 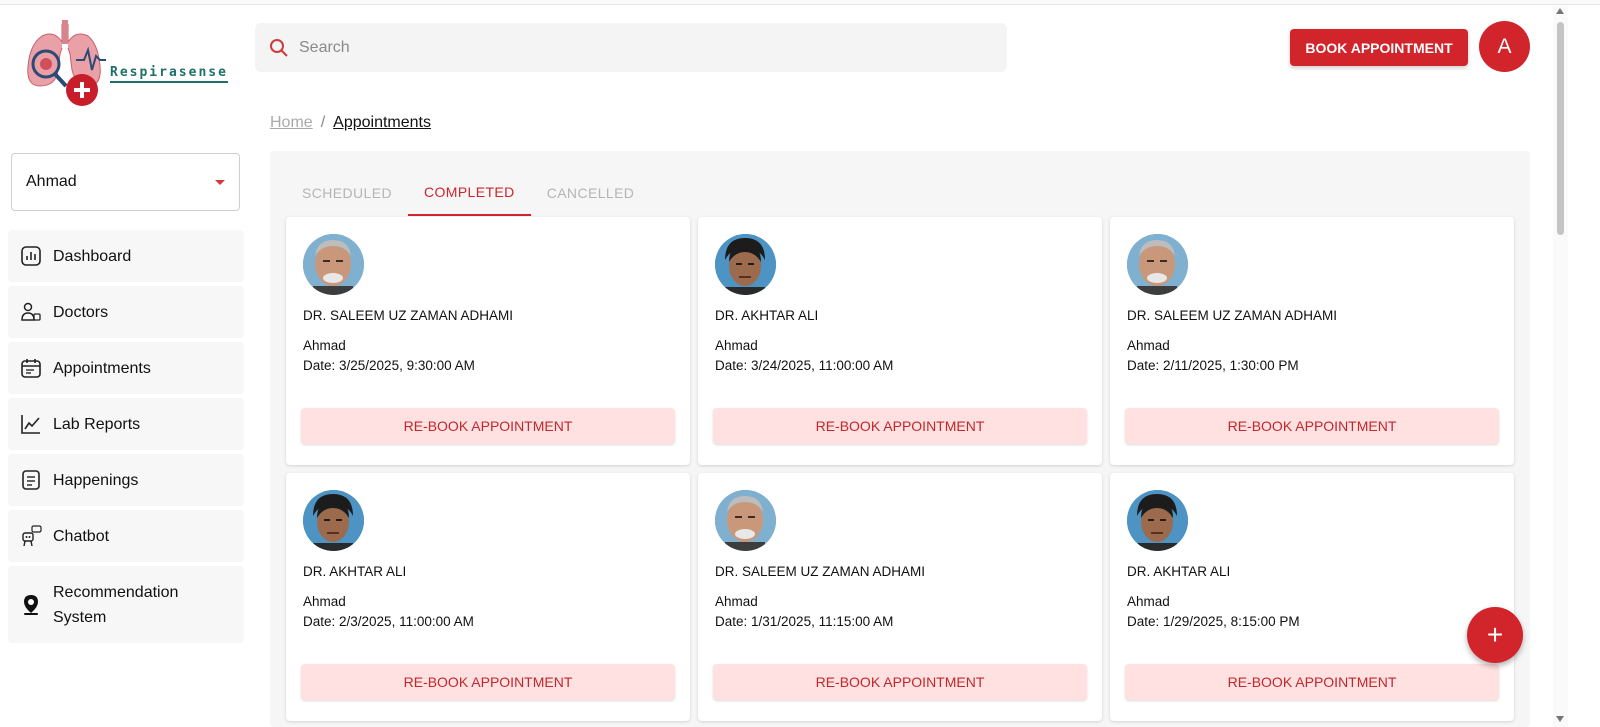 I want to click on chevron-down-icon, so click(x=220, y=182).